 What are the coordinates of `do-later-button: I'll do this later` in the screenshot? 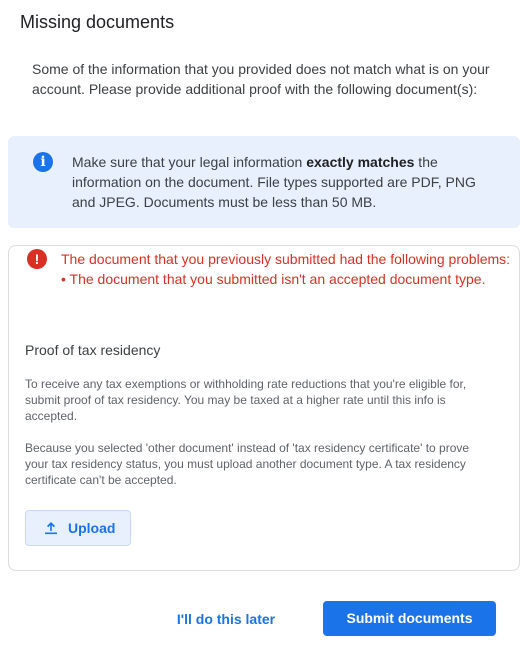 It's located at (226, 619).